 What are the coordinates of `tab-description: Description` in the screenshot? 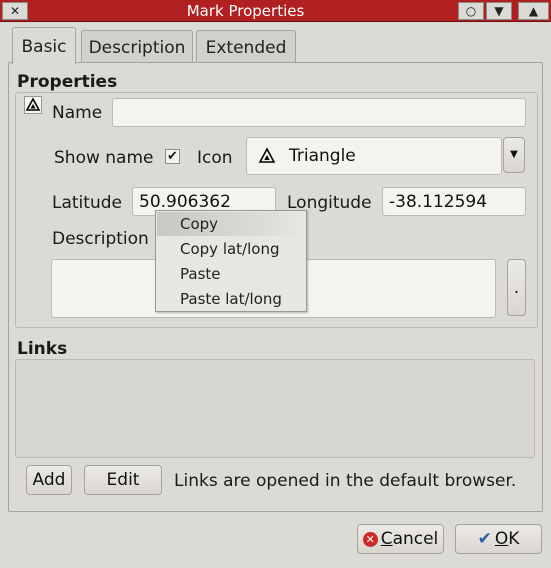 It's located at (137, 46).